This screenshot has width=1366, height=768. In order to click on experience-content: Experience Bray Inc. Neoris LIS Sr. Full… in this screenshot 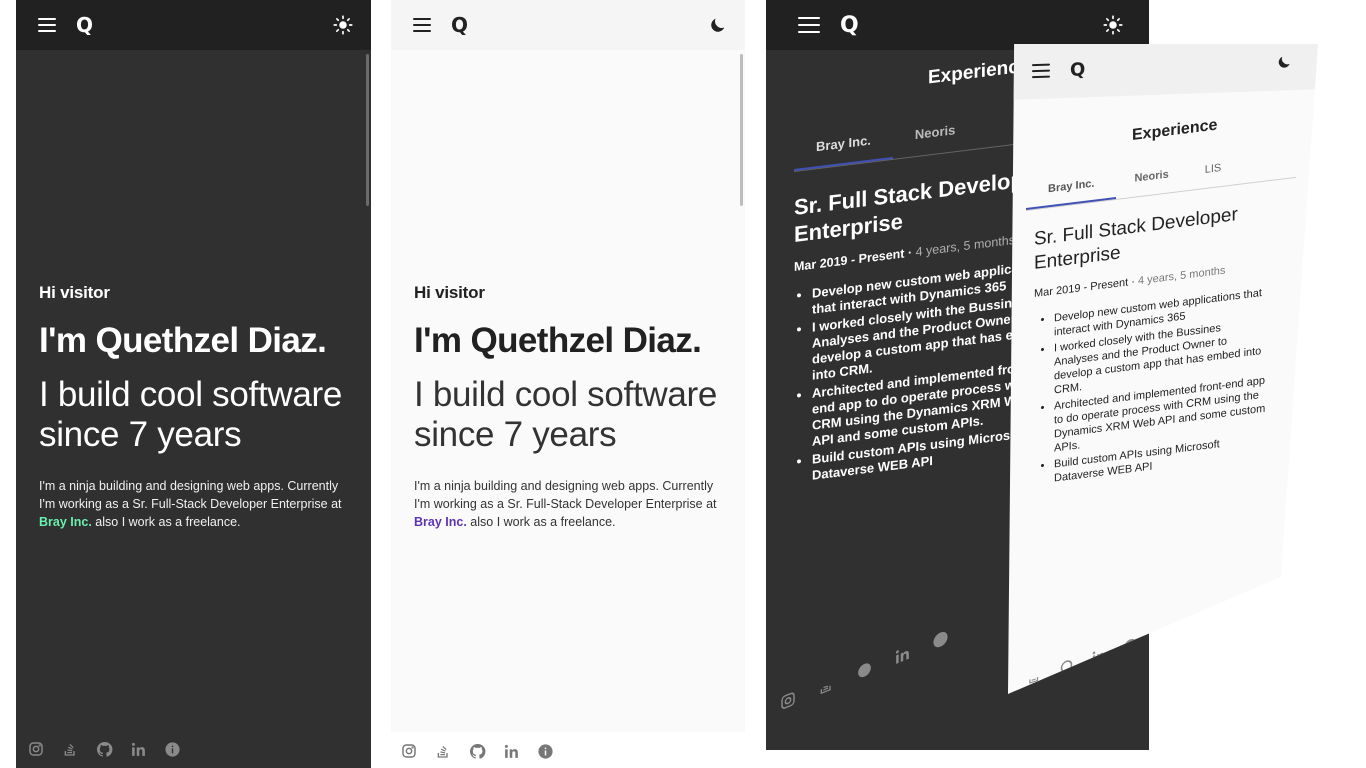, I will do `click(1161, 299)`.